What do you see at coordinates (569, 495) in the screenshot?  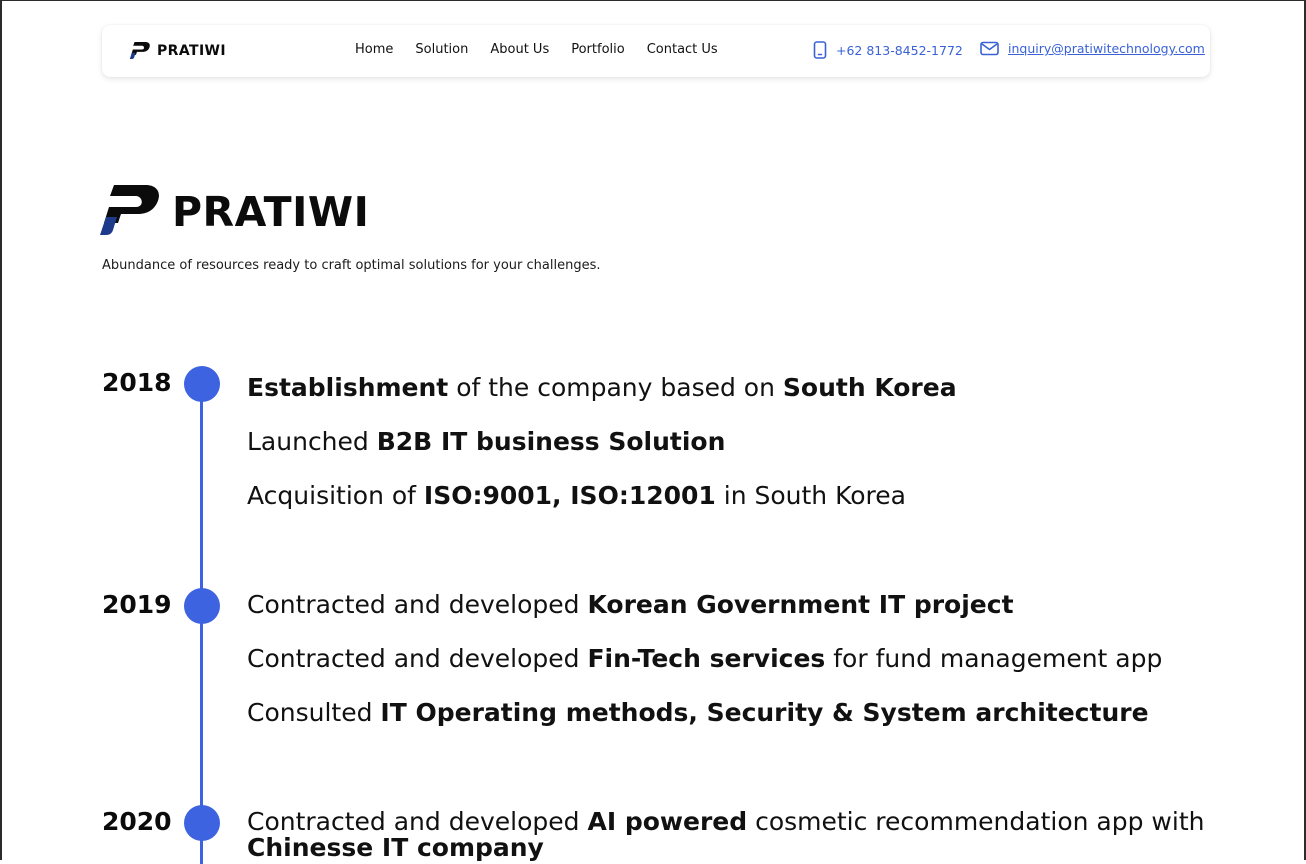 I see `timeline-item-highlight: ISO:9001, ISO:12001` at bounding box center [569, 495].